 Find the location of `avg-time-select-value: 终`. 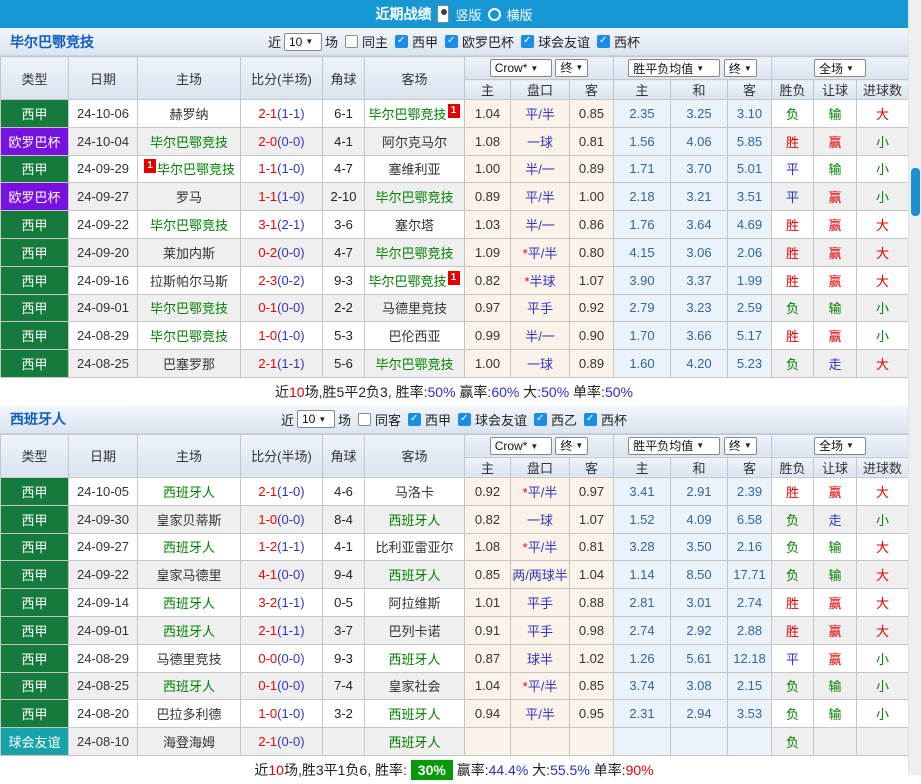

avg-time-select-value: 终 is located at coordinates (734, 446).